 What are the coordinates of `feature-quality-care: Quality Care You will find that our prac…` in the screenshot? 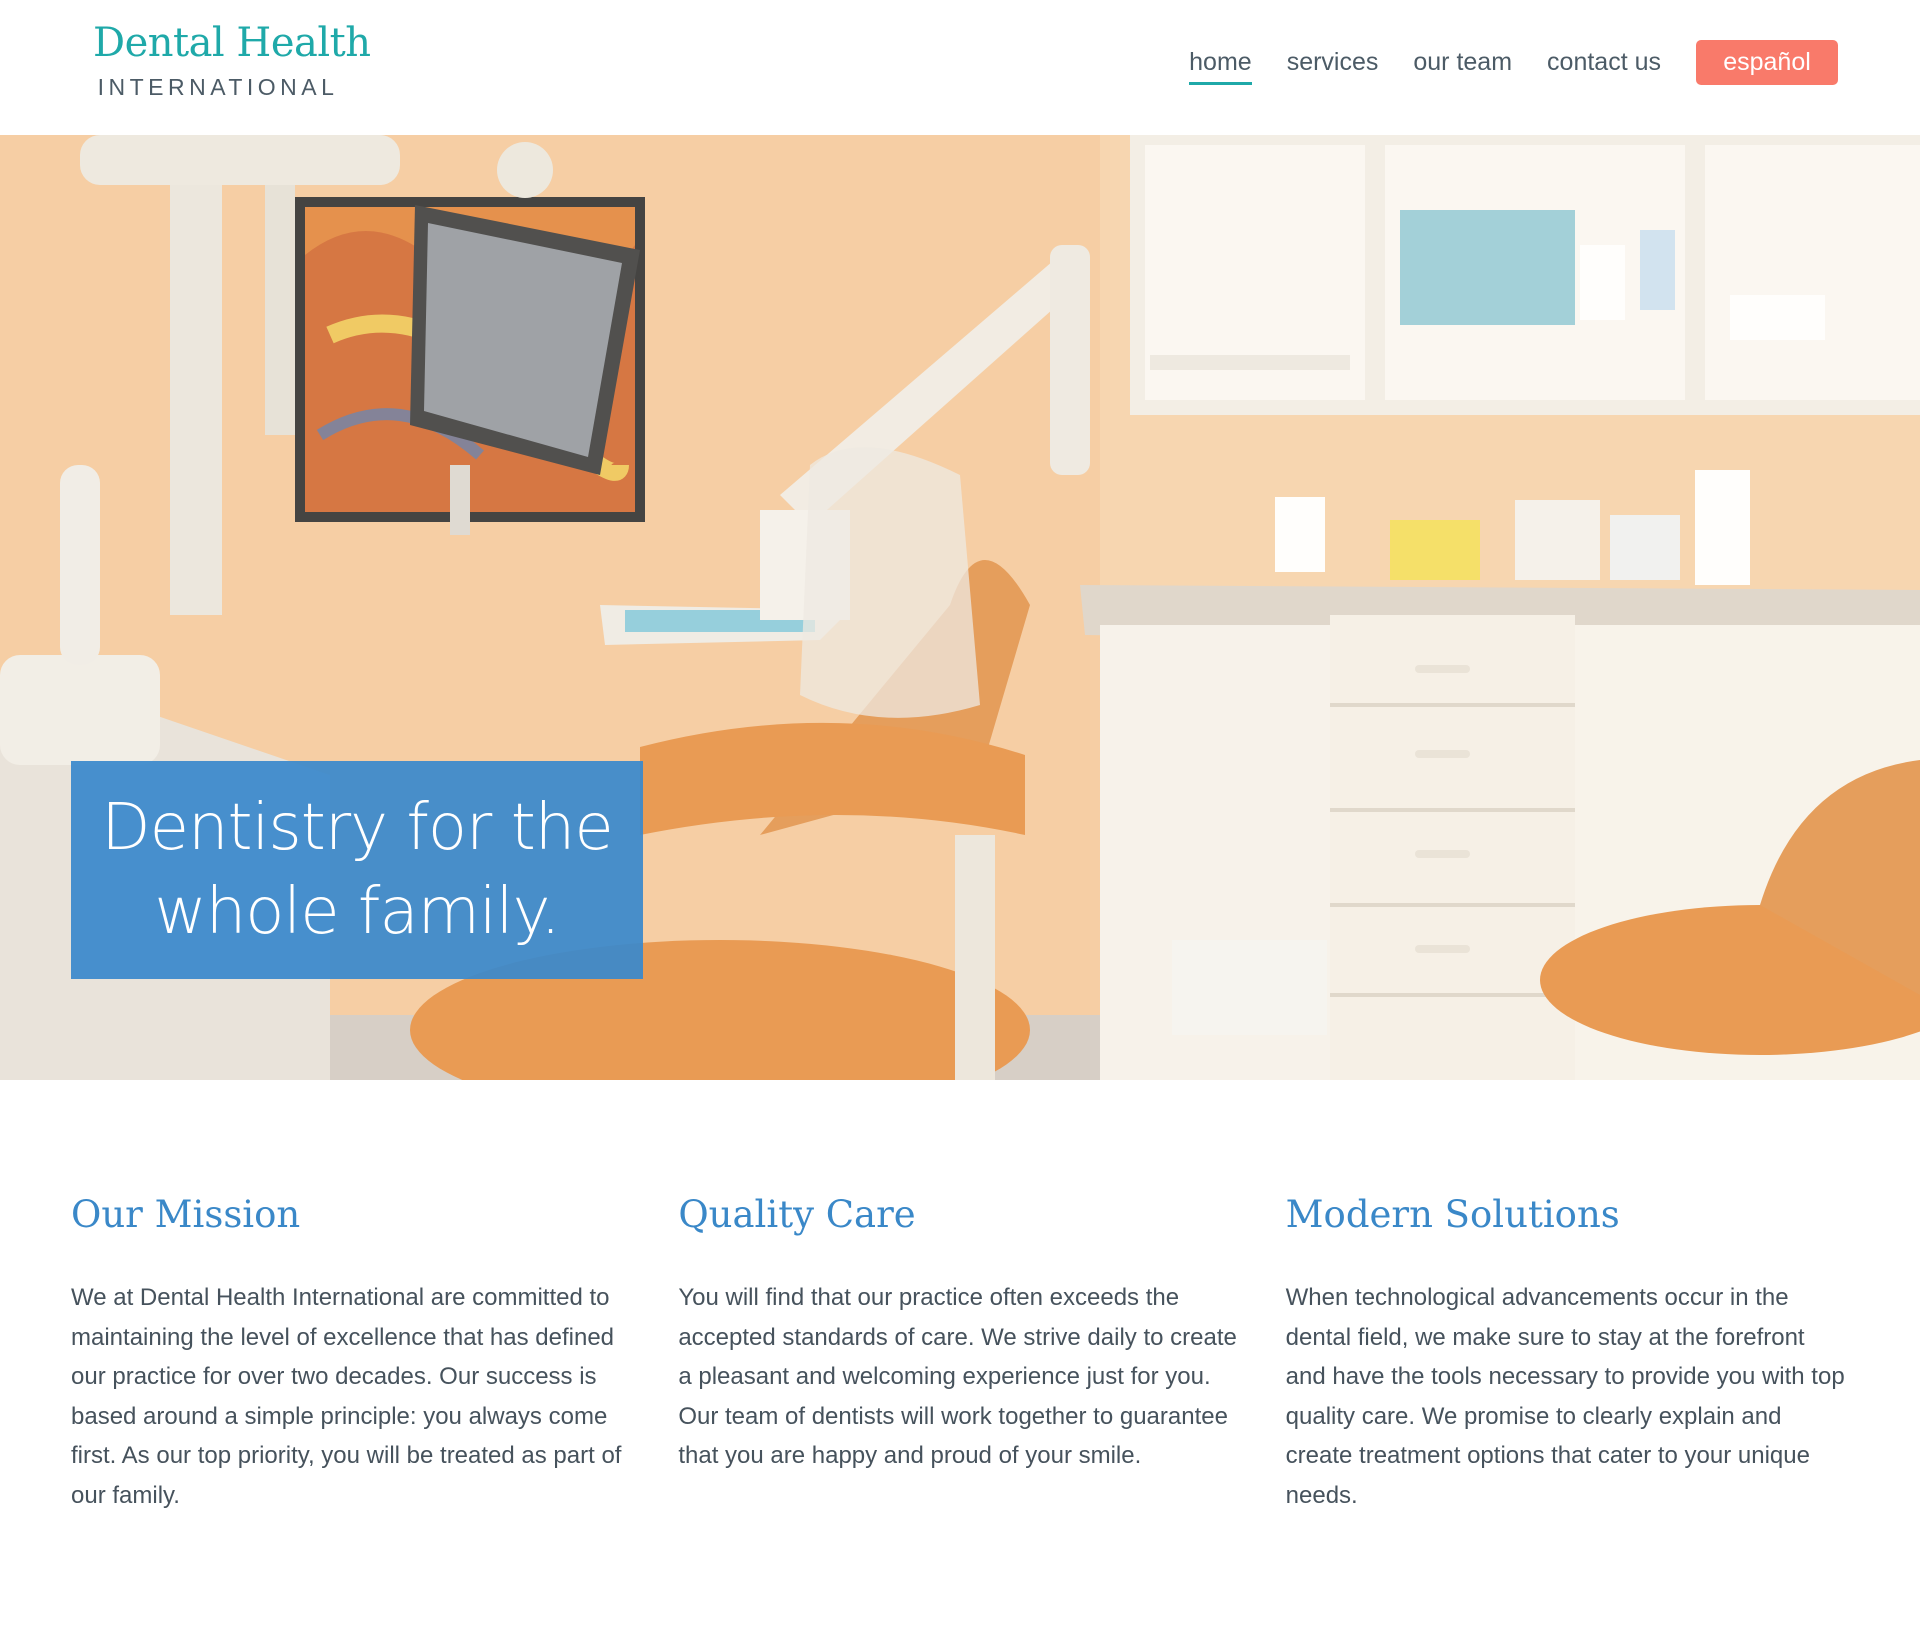 It's located at (960, 1352).